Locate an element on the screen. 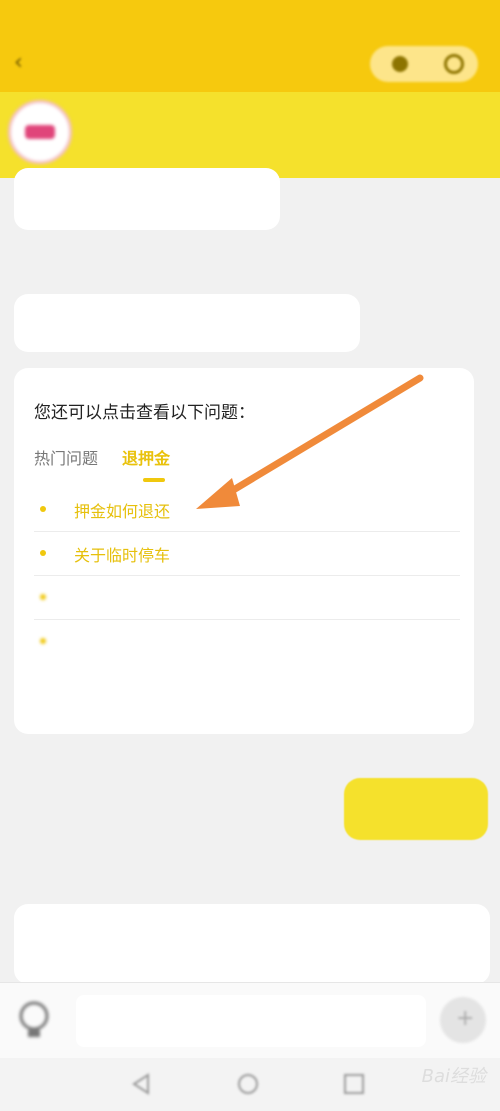 This screenshot has width=500, height=1111. nav-home-icon is located at coordinates (248, 1084).